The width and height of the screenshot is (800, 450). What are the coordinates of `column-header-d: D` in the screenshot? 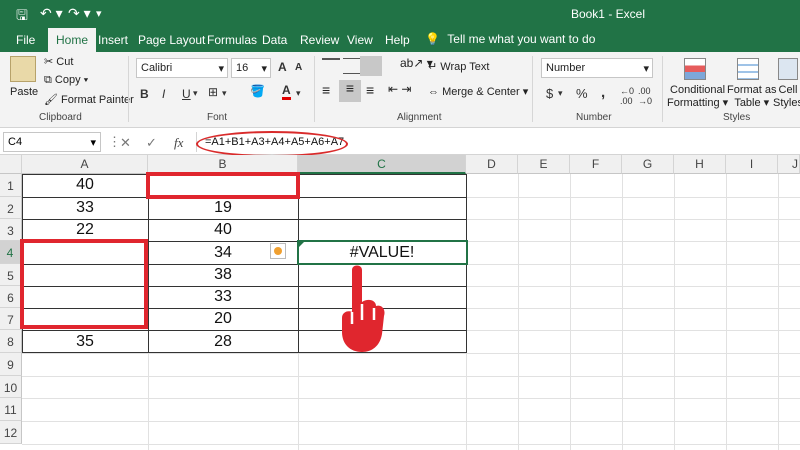 It's located at (492, 164).